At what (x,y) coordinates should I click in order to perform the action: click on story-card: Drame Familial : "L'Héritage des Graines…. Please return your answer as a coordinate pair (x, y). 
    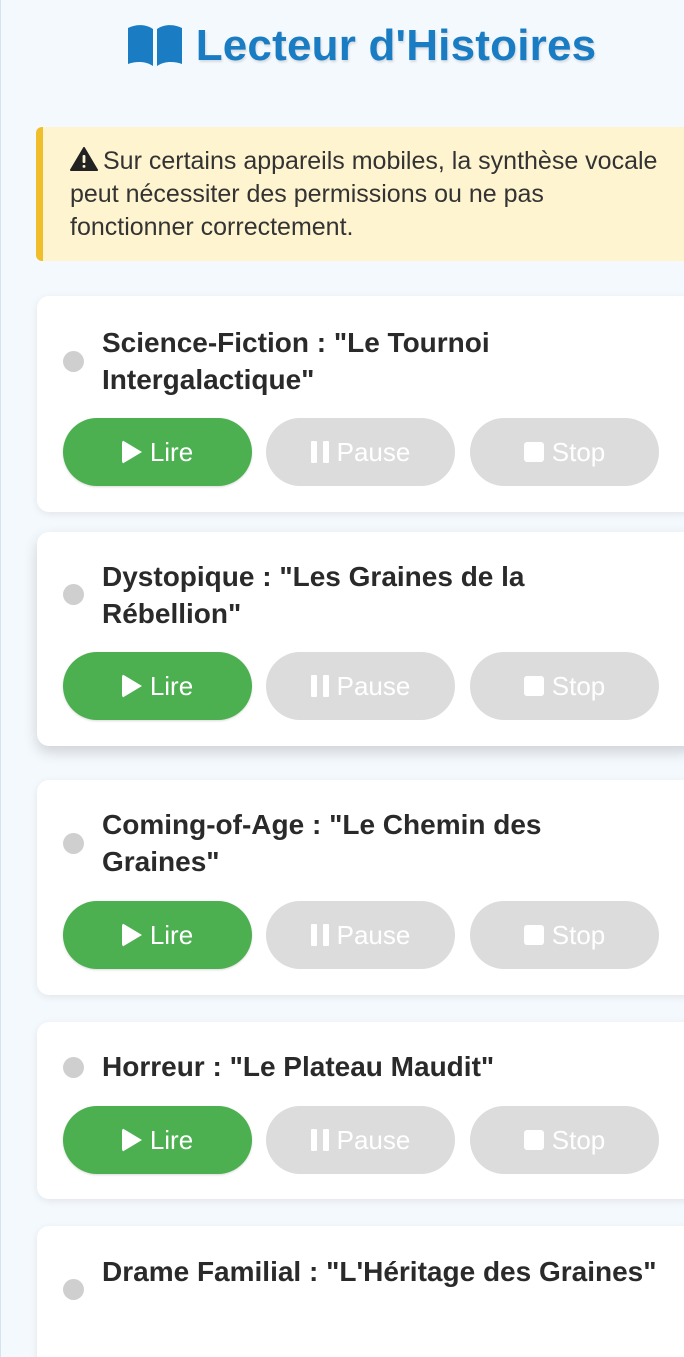
    Looking at the image, I should click on (360, 1291).